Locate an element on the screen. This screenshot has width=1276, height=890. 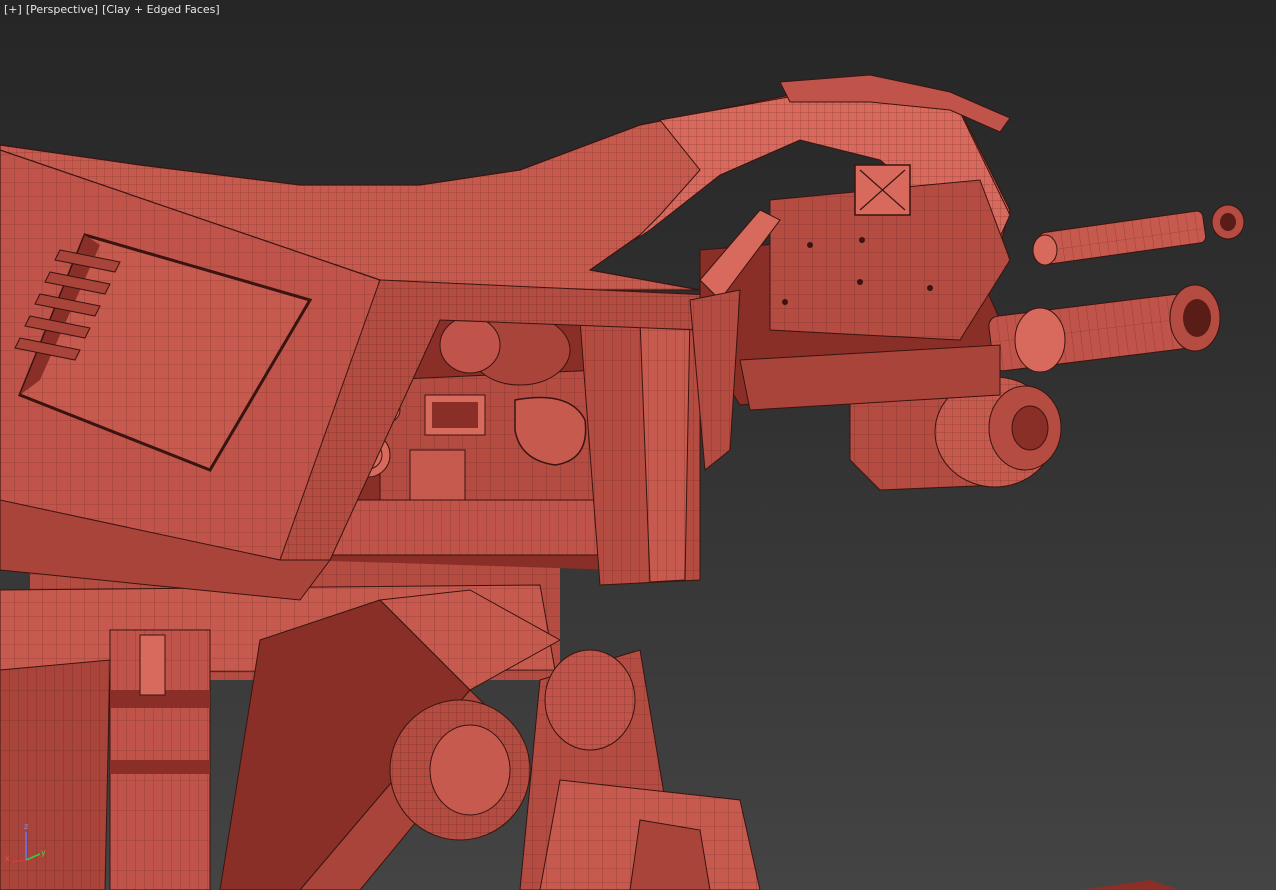
view-type-button: [Perspective] is located at coordinates (62, 9).